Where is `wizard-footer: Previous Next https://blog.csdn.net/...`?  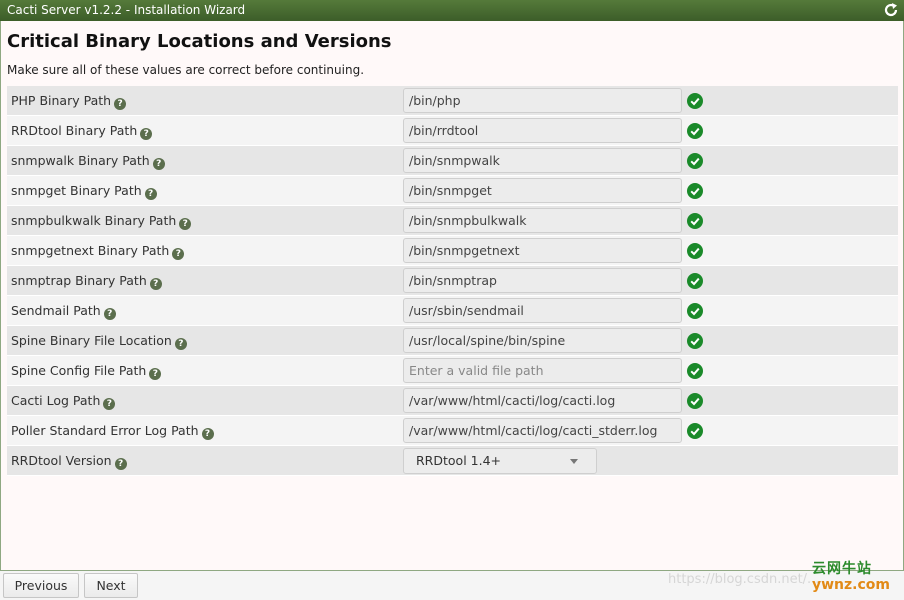
wizard-footer: Previous Next https://blog.csdn.net/... is located at coordinates (452, 585).